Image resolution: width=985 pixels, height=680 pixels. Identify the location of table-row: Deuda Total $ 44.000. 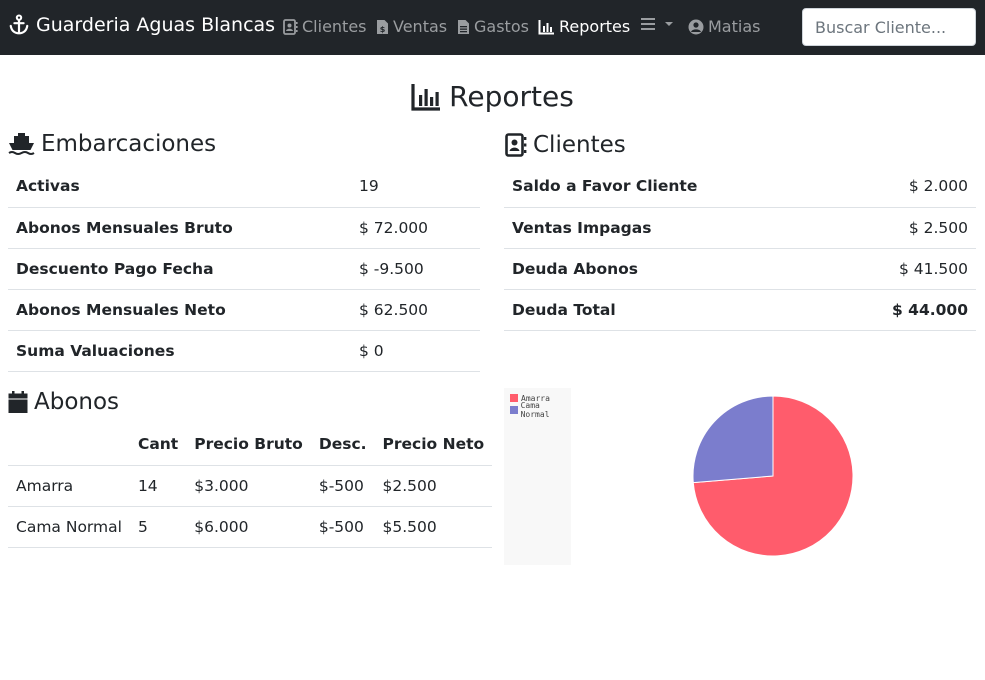
(740, 310).